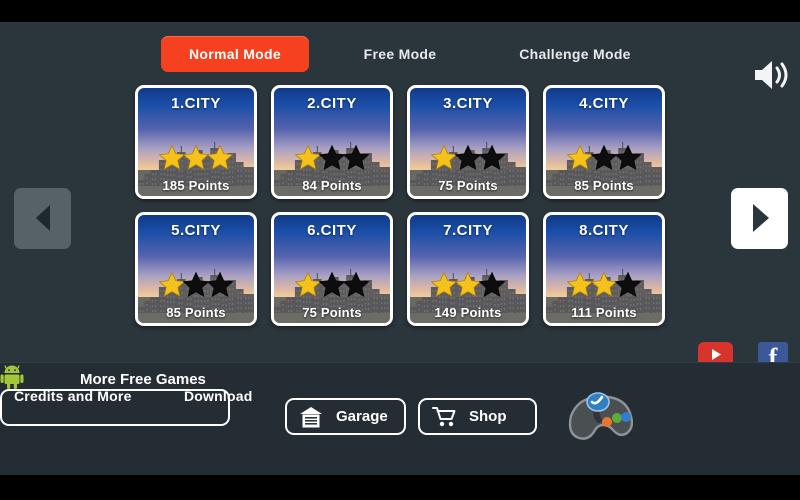  What do you see at coordinates (12, 376) in the screenshot?
I see `android-robot-icon` at bounding box center [12, 376].